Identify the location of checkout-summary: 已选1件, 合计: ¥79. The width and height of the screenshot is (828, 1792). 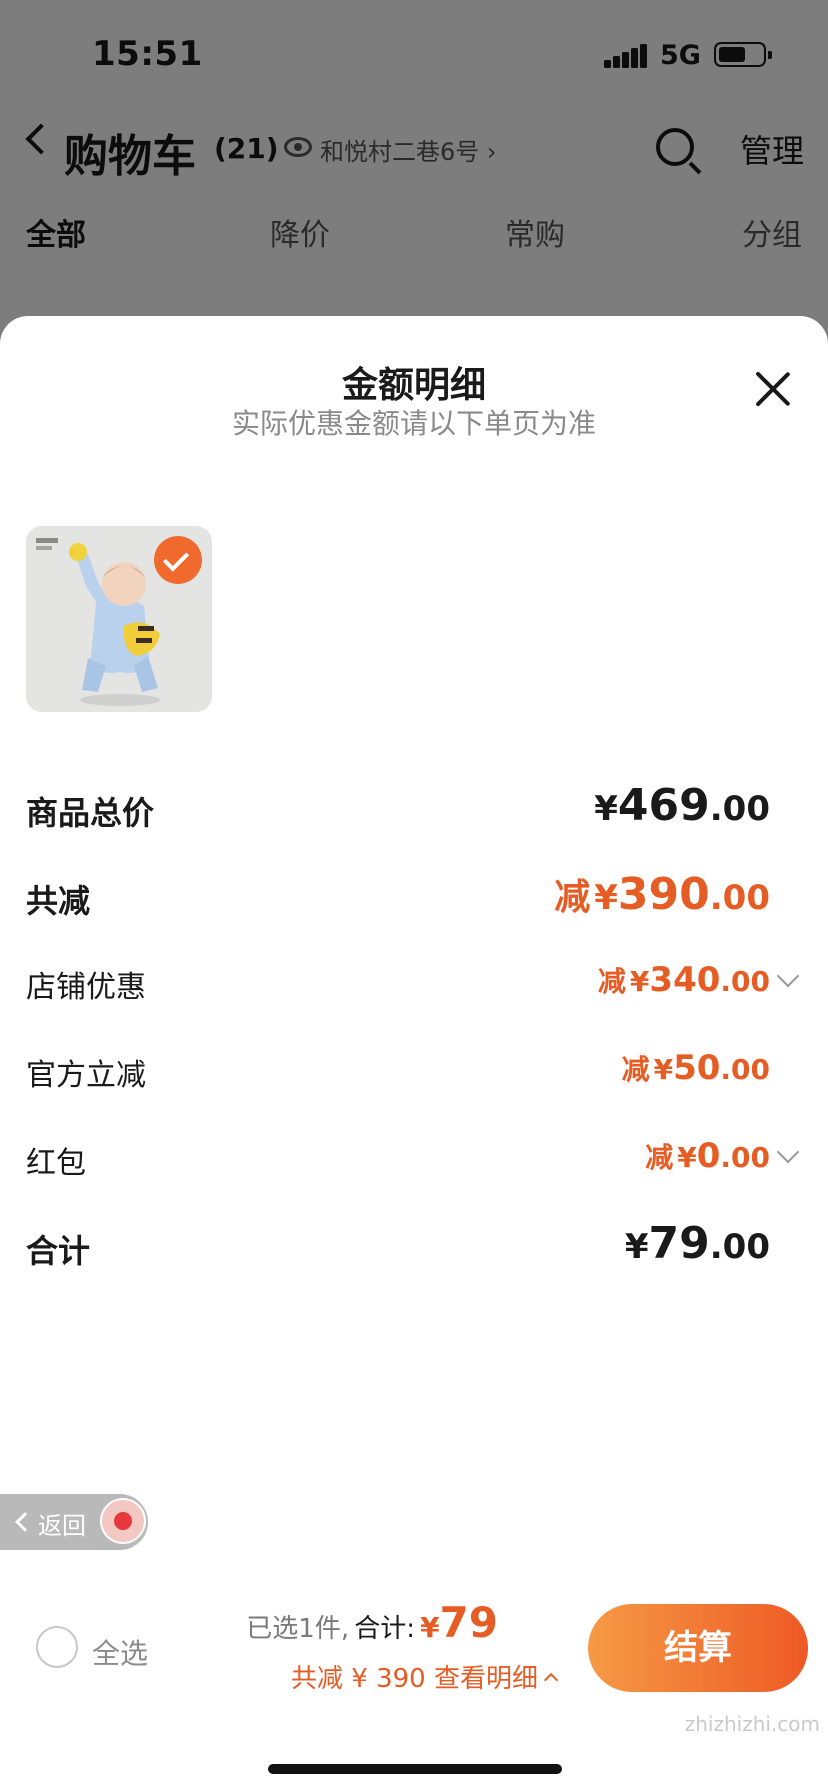
(372, 1622).